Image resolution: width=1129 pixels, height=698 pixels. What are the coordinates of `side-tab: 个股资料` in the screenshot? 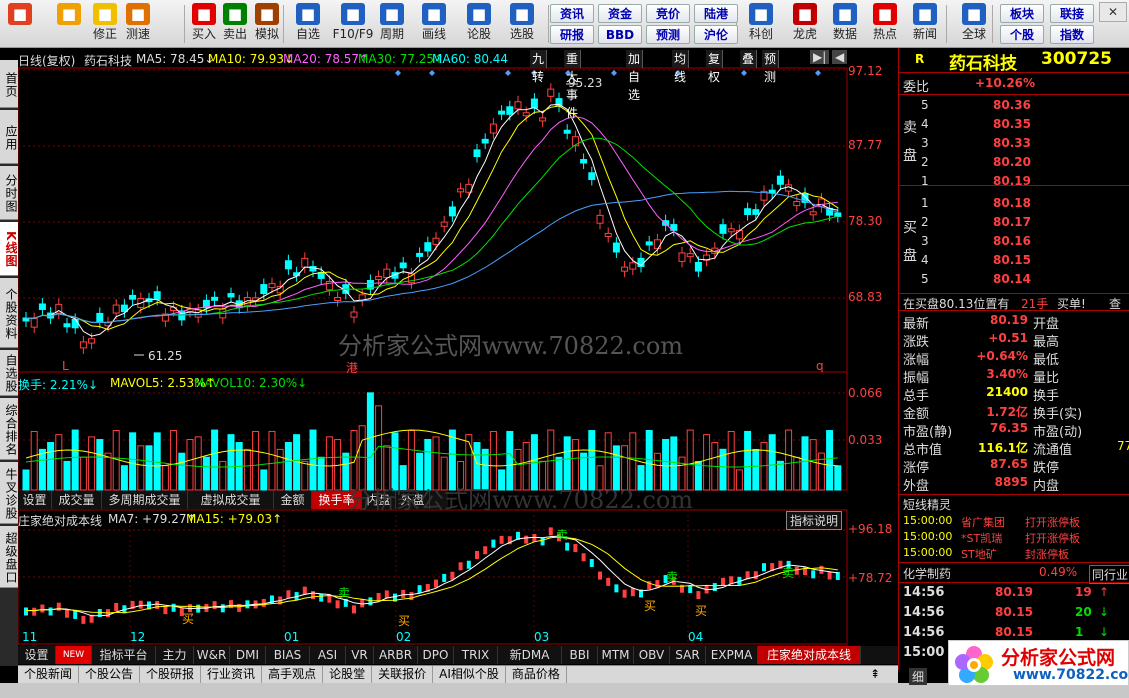 It's located at (9, 313).